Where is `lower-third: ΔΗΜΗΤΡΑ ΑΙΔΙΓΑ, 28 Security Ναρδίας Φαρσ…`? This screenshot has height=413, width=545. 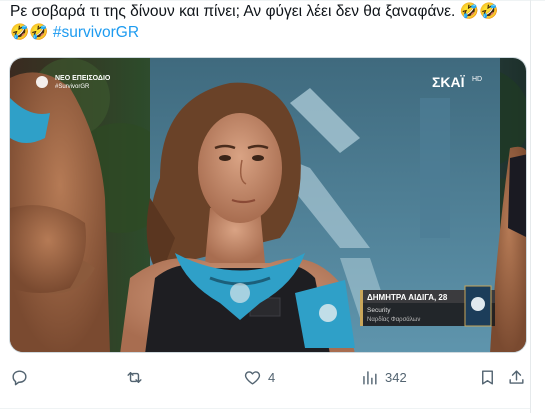
lower-third: ΔΗΜΗΤΡΑ ΑΙΔΙΓΑ, 28 Security Ναρδίας Φαρσ… is located at coordinates (427, 306).